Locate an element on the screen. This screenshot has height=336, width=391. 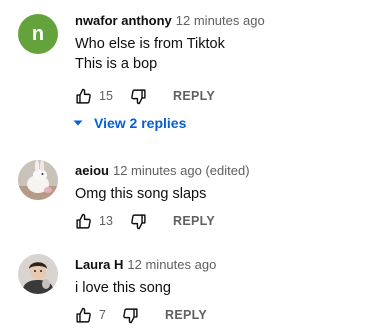
comment-header: nwafor anthony 12 minutes ago is located at coordinates (229, 21).